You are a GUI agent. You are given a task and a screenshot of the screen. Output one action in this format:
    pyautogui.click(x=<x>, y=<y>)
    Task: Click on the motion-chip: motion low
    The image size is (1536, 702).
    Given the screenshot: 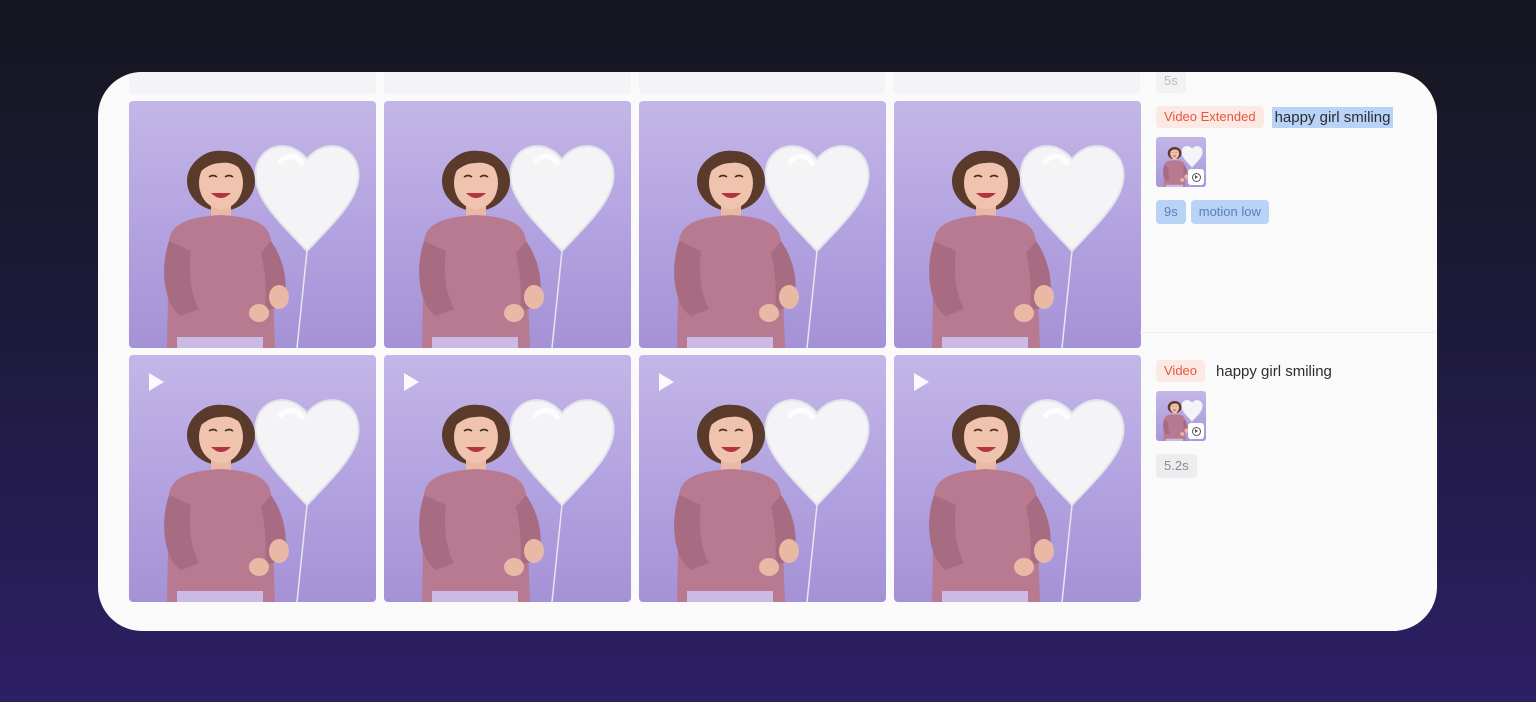 What is the action you would take?
    pyautogui.click(x=1229, y=212)
    